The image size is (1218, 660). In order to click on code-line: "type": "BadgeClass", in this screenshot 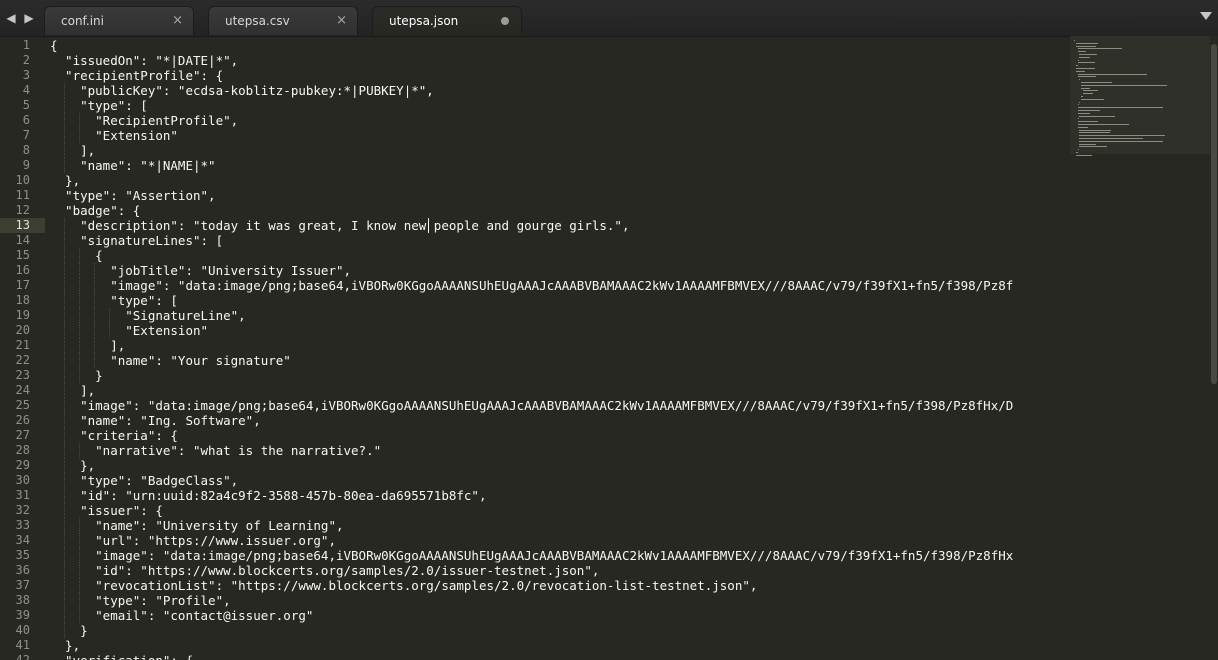, I will do `click(144, 480)`.